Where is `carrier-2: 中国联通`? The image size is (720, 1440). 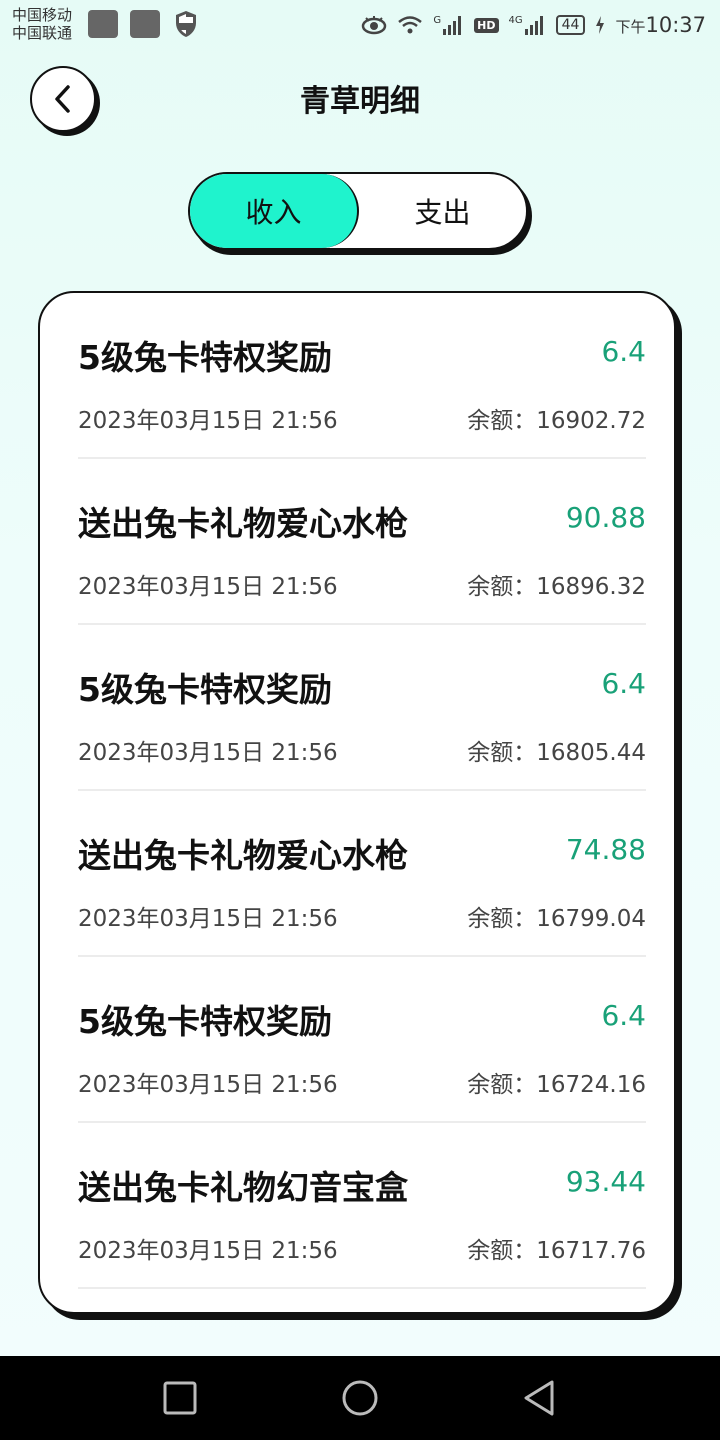 carrier-2: 中国联通 is located at coordinates (42, 33).